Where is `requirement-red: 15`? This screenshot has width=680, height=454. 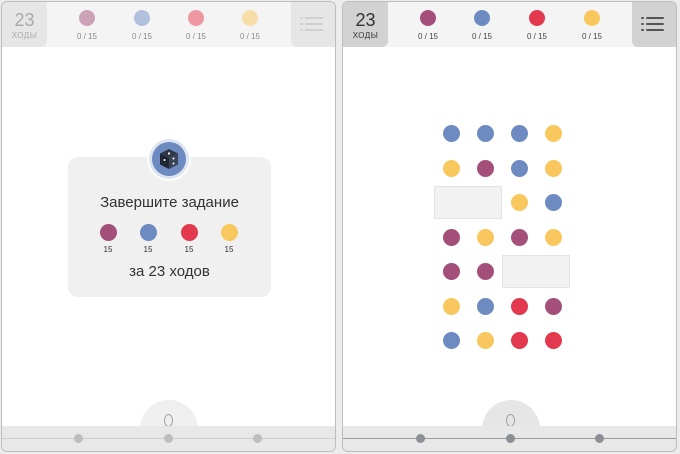 requirement-red: 15 is located at coordinates (189, 239).